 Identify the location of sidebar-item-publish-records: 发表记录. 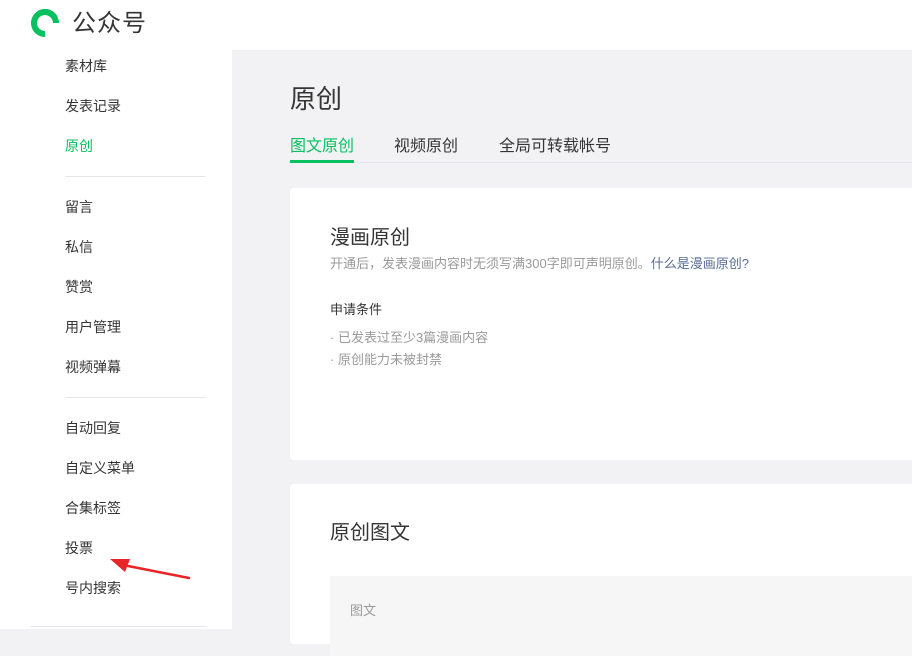
(93, 106).